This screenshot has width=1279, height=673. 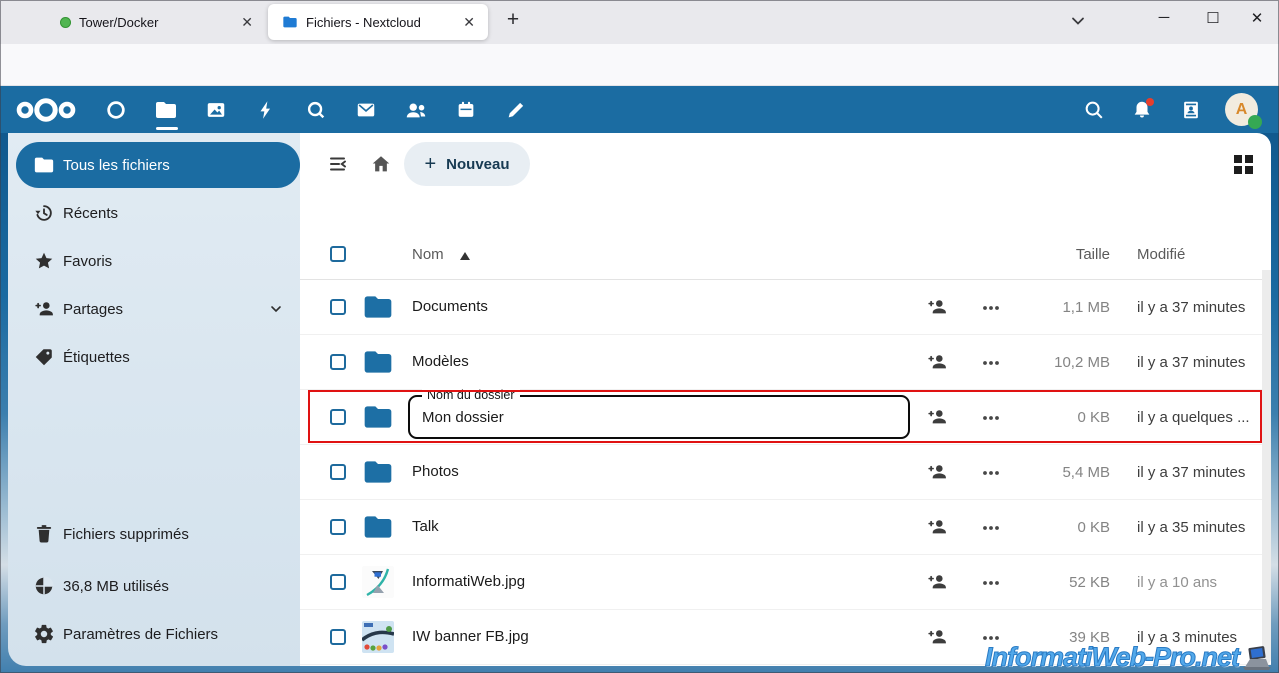 What do you see at coordinates (1086, 472) in the screenshot?
I see `file-size: 5,4 MB` at bounding box center [1086, 472].